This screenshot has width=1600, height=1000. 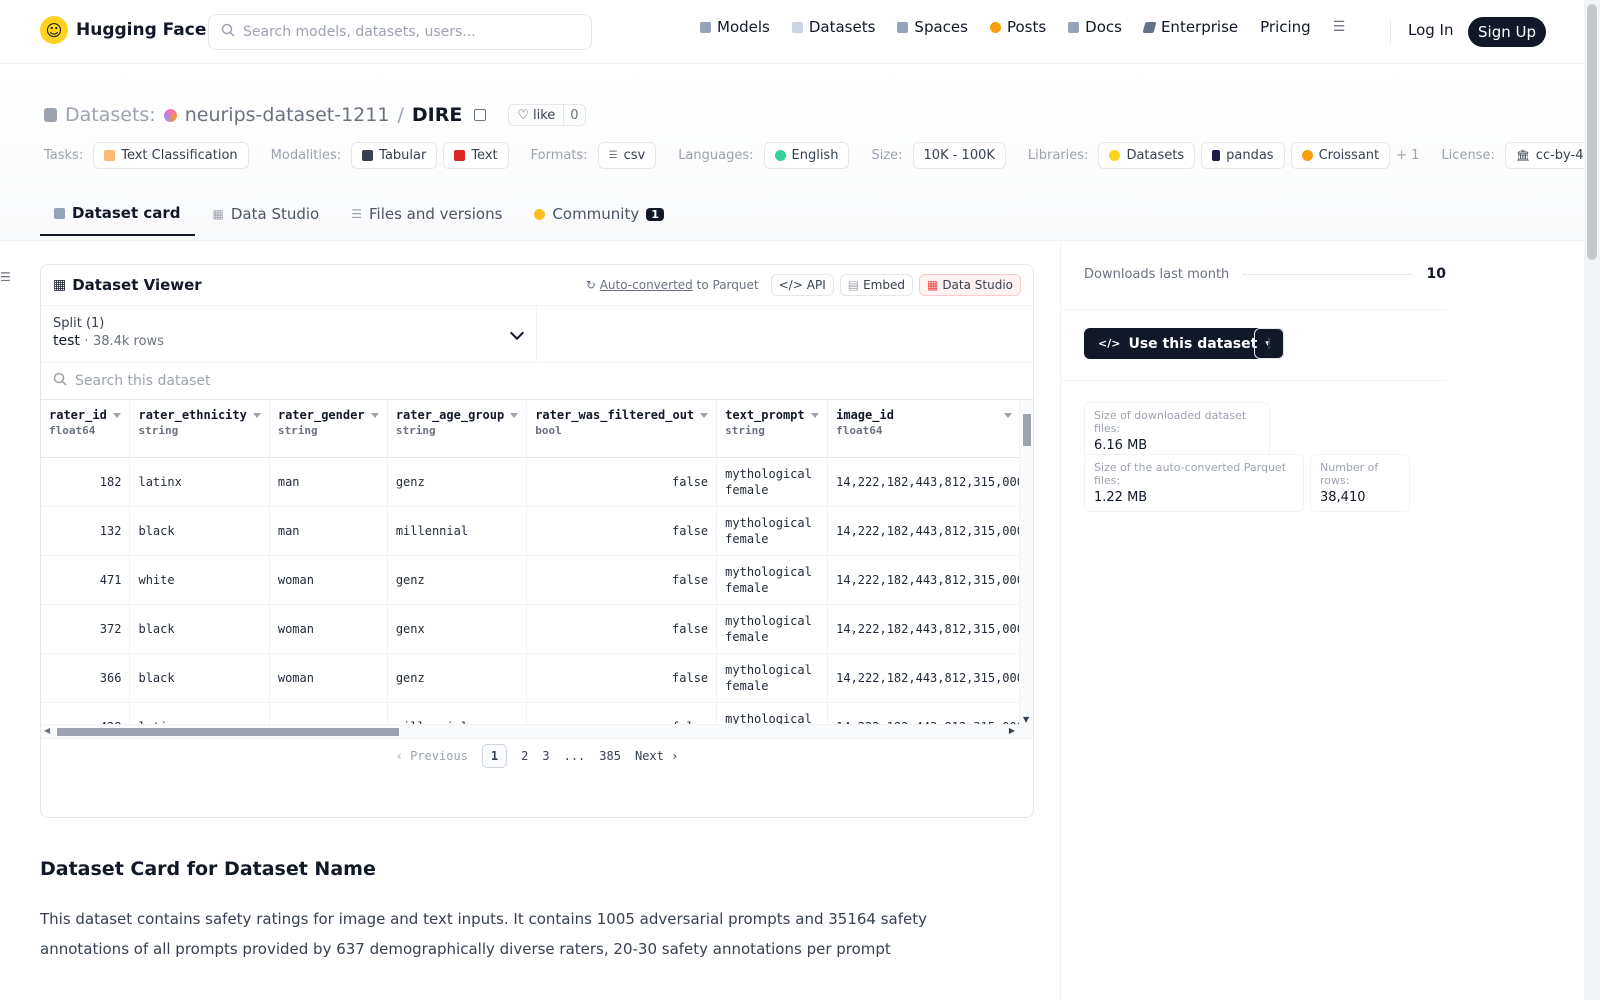 I want to click on vertical-scrollbar: ▼, so click(x=1026, y=562).